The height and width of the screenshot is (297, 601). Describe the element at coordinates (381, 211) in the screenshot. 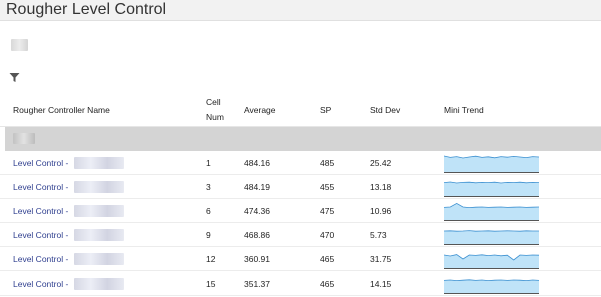

I see `std-dev-value: 10.96` at that location.